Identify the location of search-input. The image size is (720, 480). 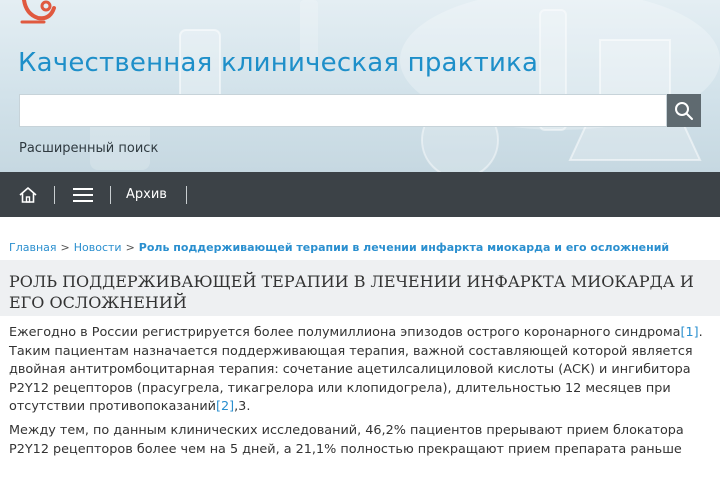
(343, 110).